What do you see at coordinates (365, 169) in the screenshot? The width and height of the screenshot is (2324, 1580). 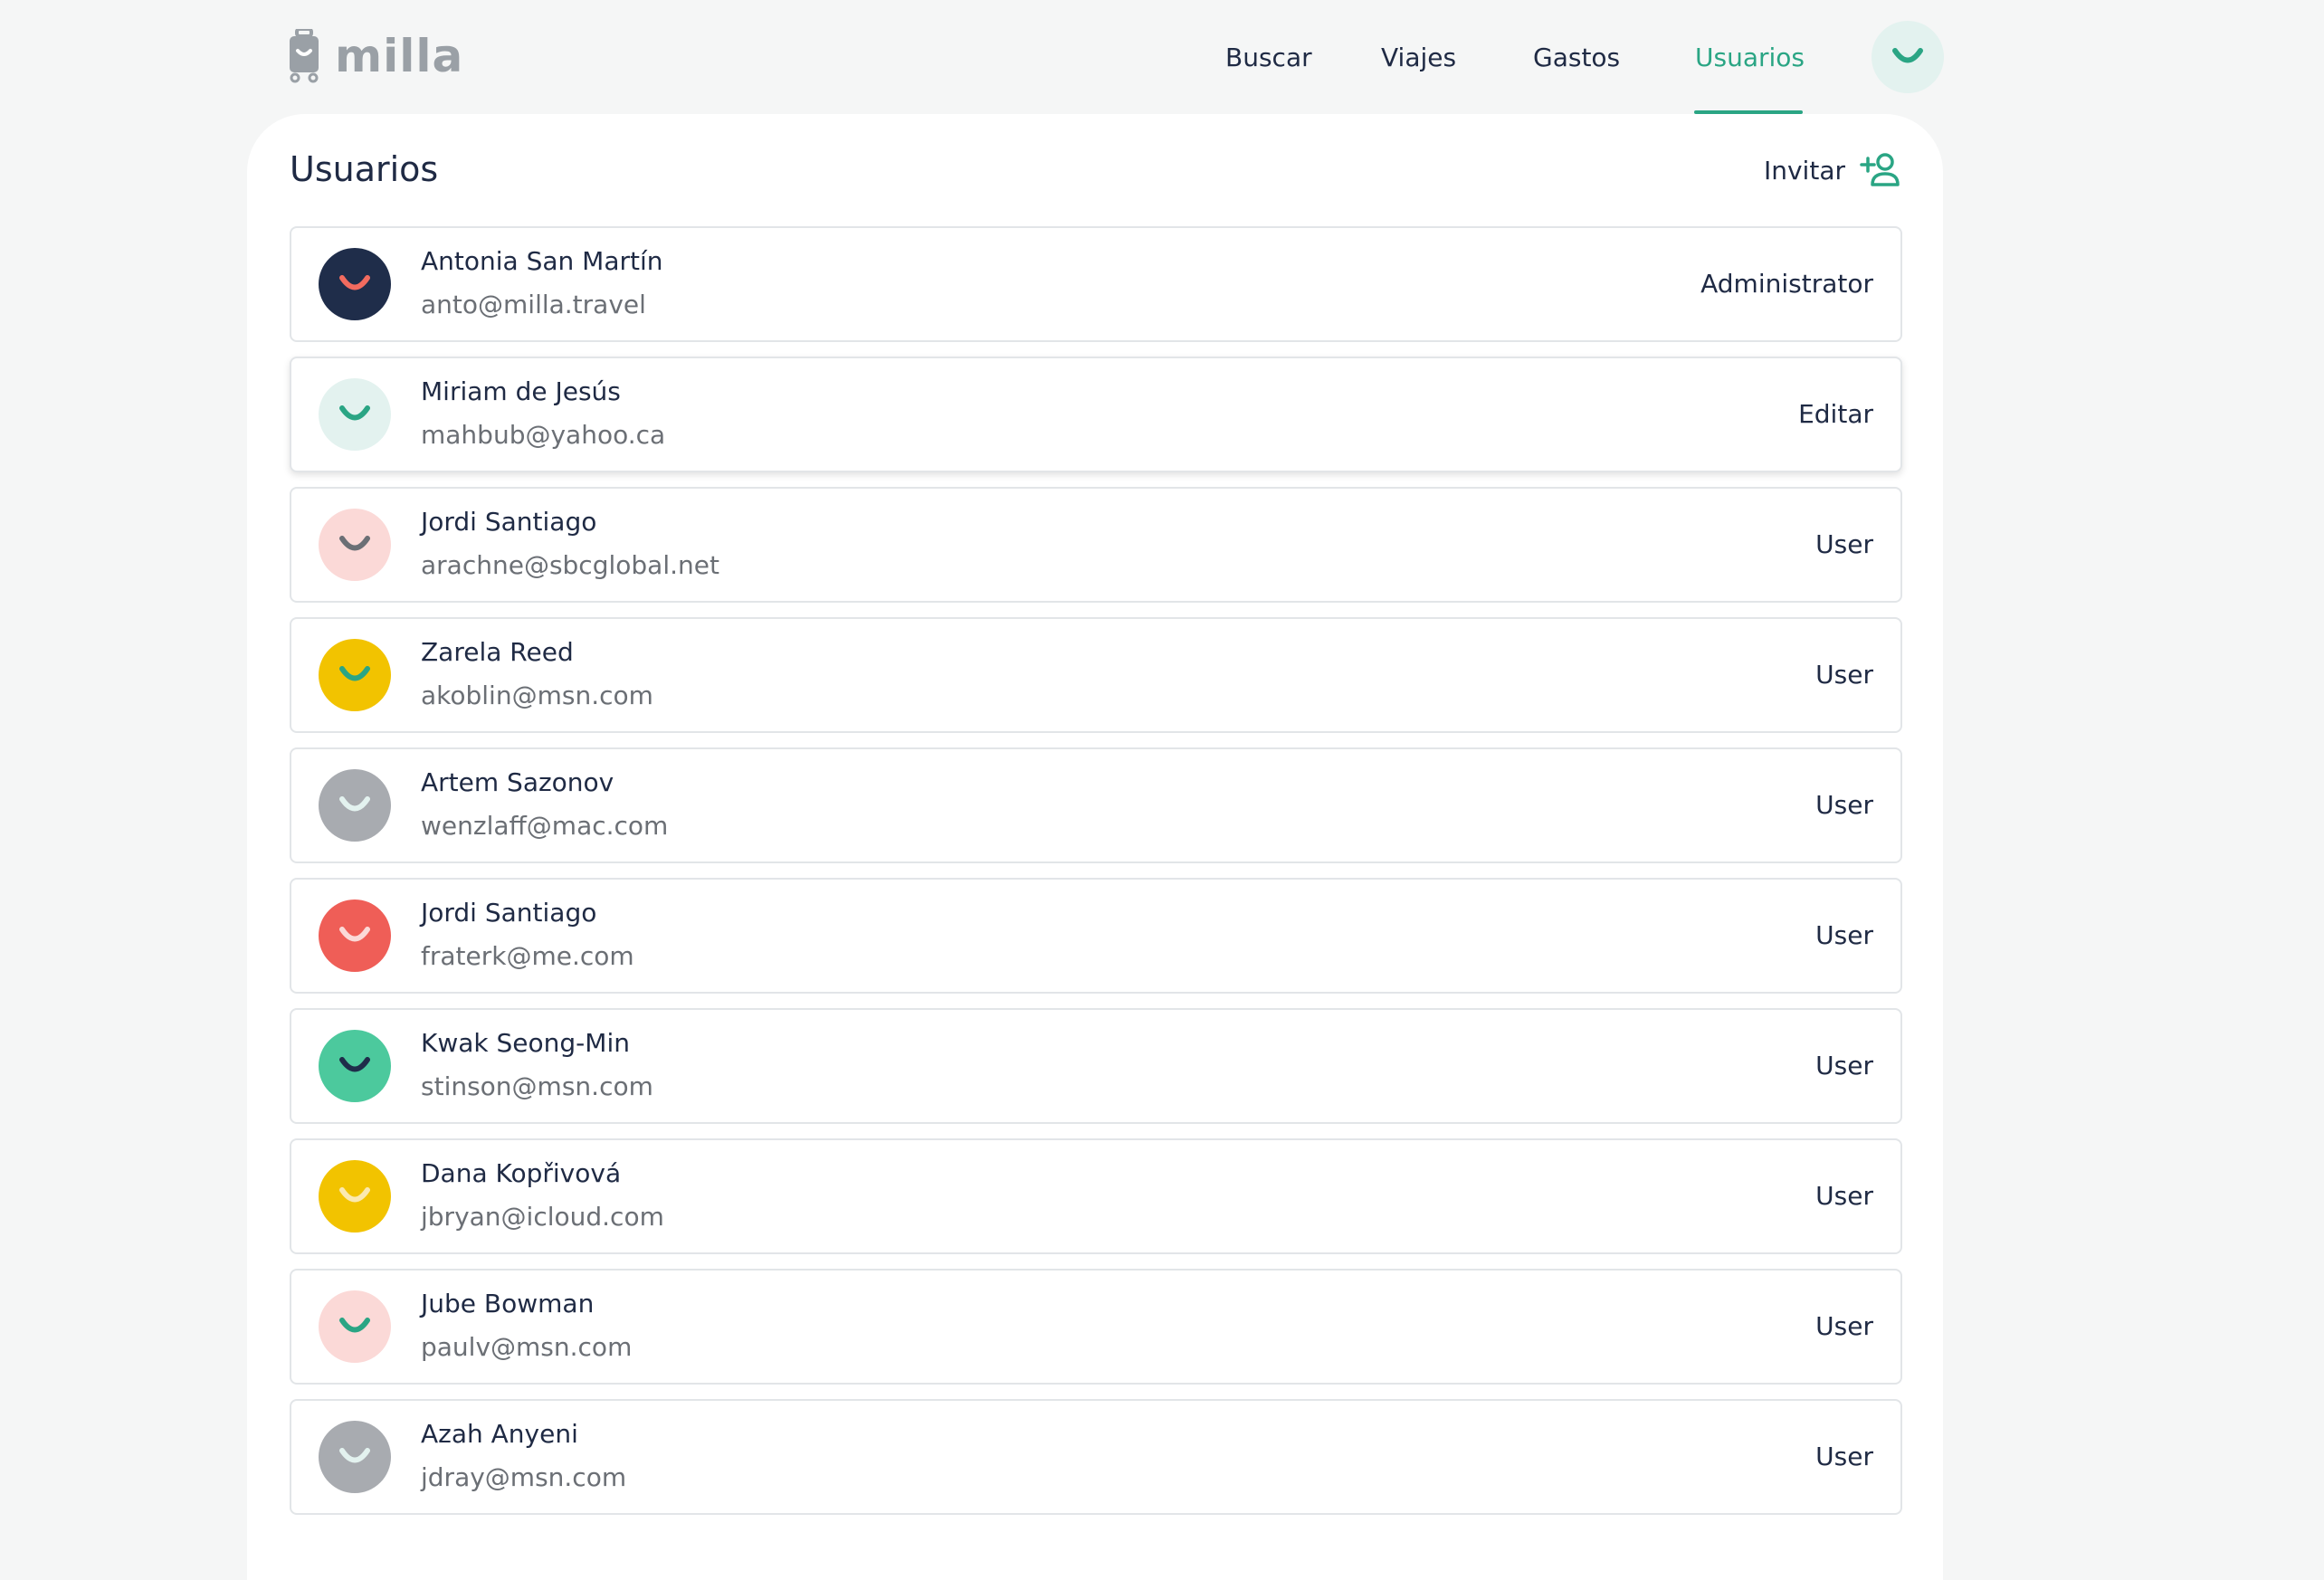 I see `page-title: Usuarios` at bounding box center [365, 169].